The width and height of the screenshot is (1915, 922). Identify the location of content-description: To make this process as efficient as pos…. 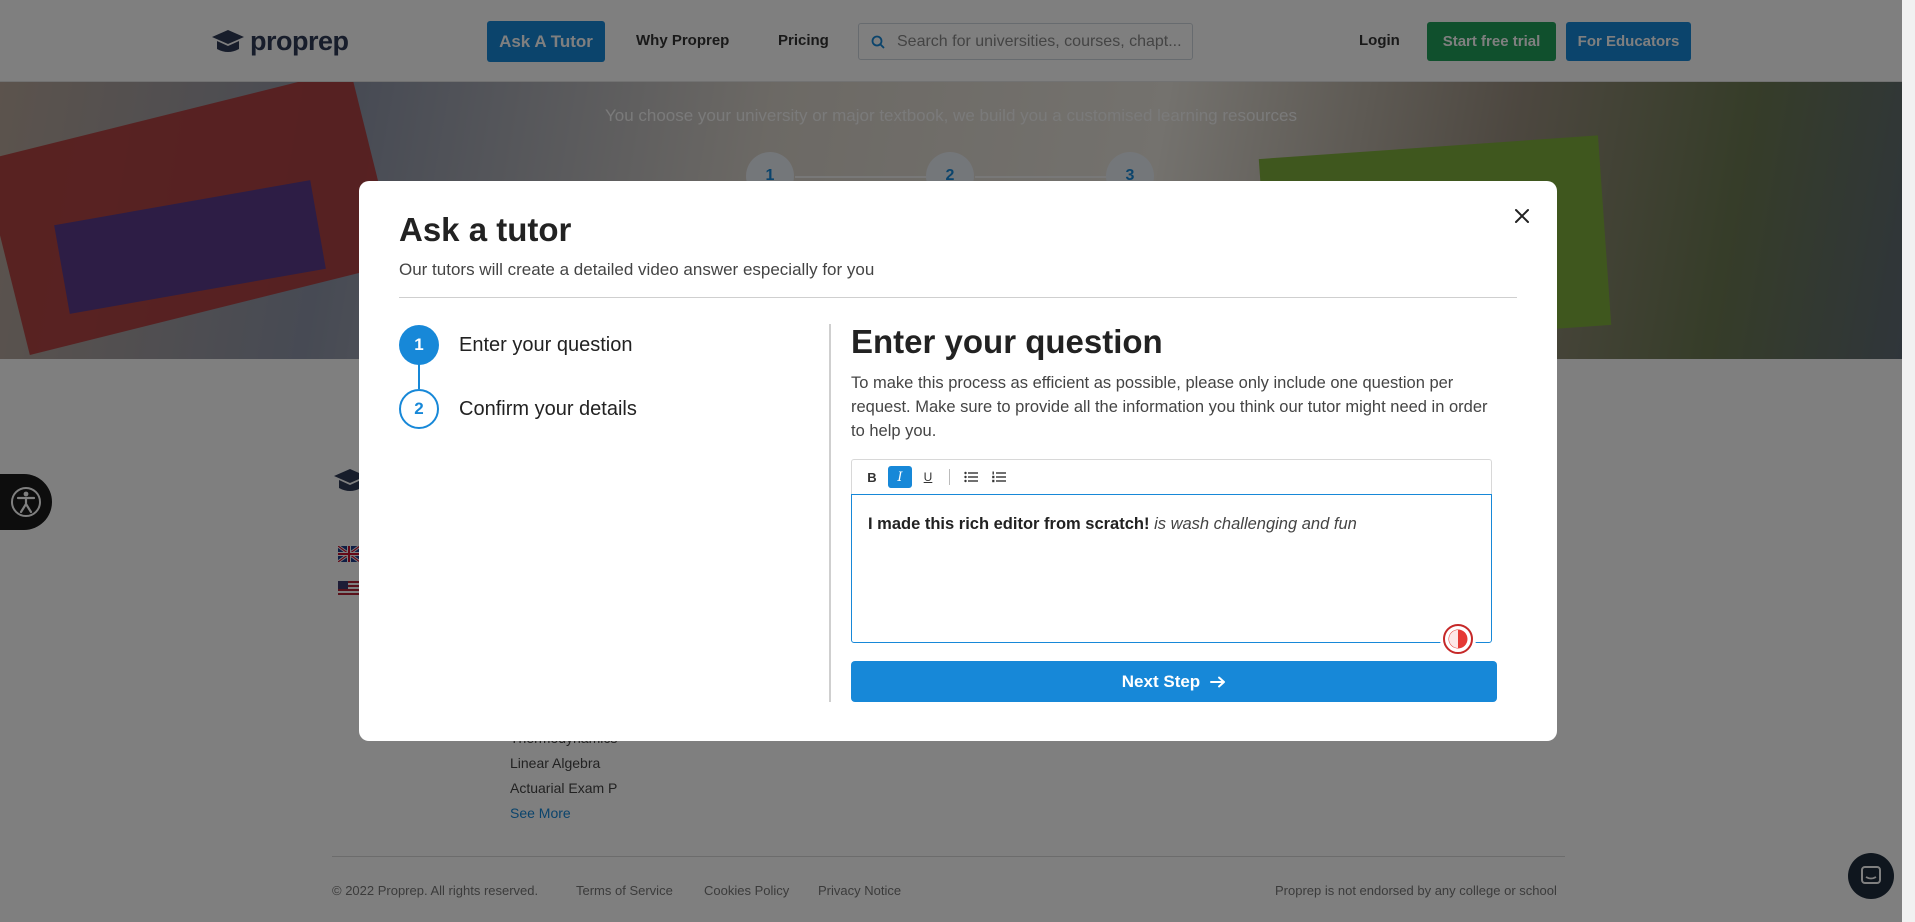
(1169, 407).